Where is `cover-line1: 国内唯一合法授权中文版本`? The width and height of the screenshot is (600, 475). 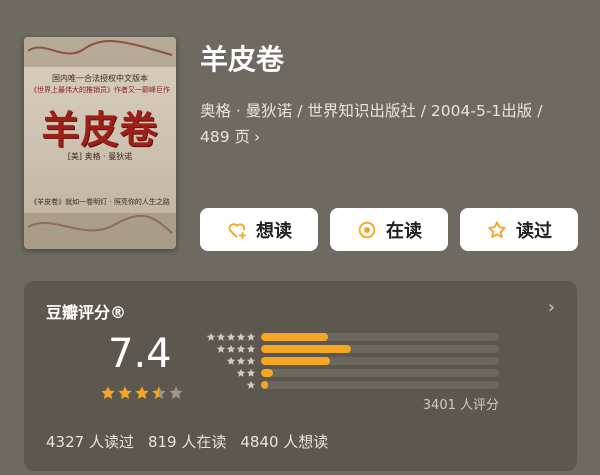 cover-line1: 国内唯一合法授权中文版本 is located at coordinates (100, 78).